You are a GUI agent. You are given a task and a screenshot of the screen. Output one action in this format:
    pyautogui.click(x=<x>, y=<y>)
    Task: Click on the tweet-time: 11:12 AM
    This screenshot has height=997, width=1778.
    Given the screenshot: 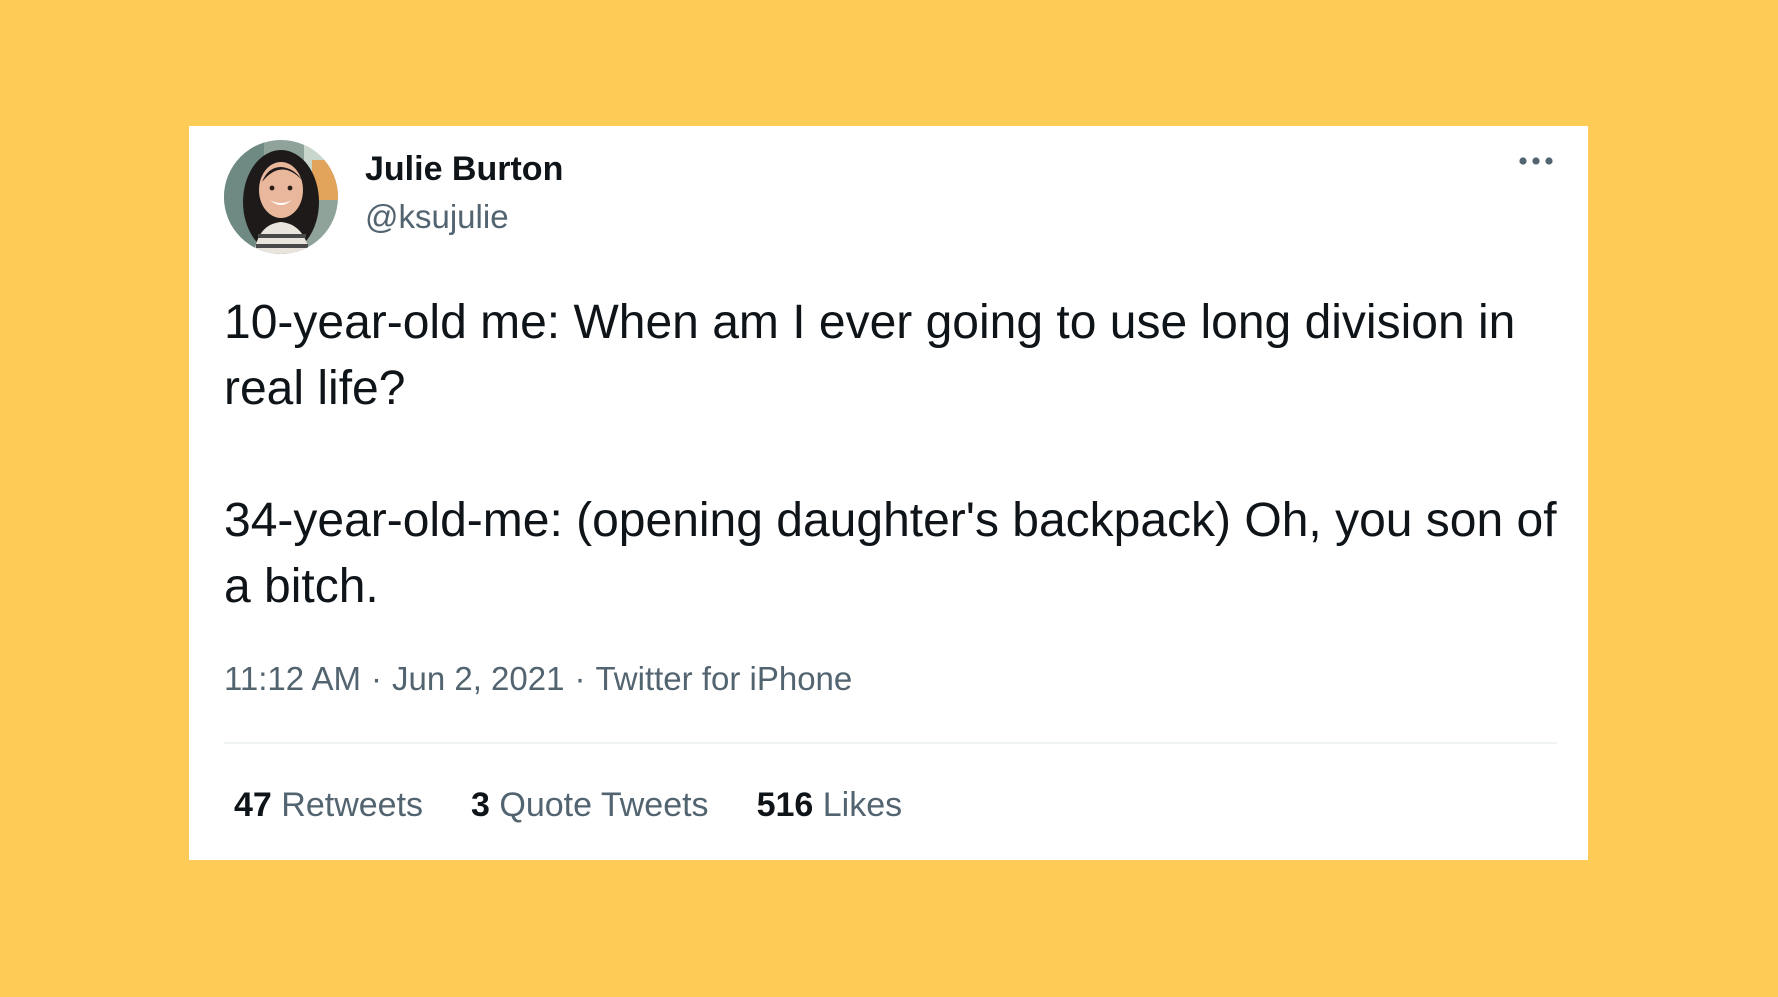 What is the action you would take?
    pyautogui.click(x=292, y=678)
    